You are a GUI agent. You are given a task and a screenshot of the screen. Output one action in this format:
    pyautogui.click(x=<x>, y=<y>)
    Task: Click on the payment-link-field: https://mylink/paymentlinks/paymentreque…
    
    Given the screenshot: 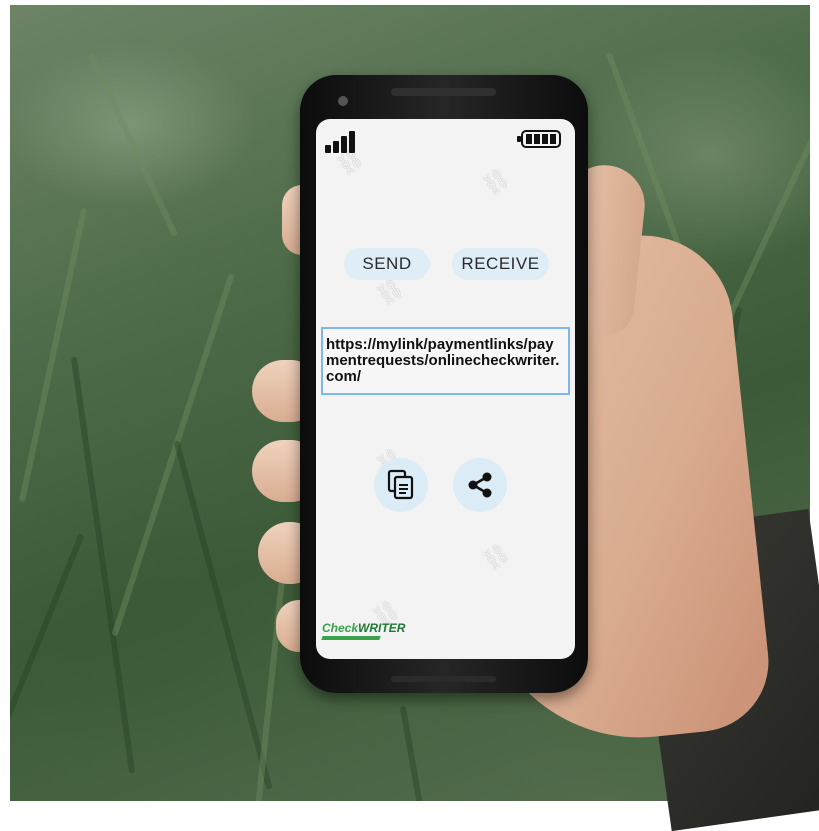 What is the action you would take?
    pyautogui.click(x=445, y=361)
    